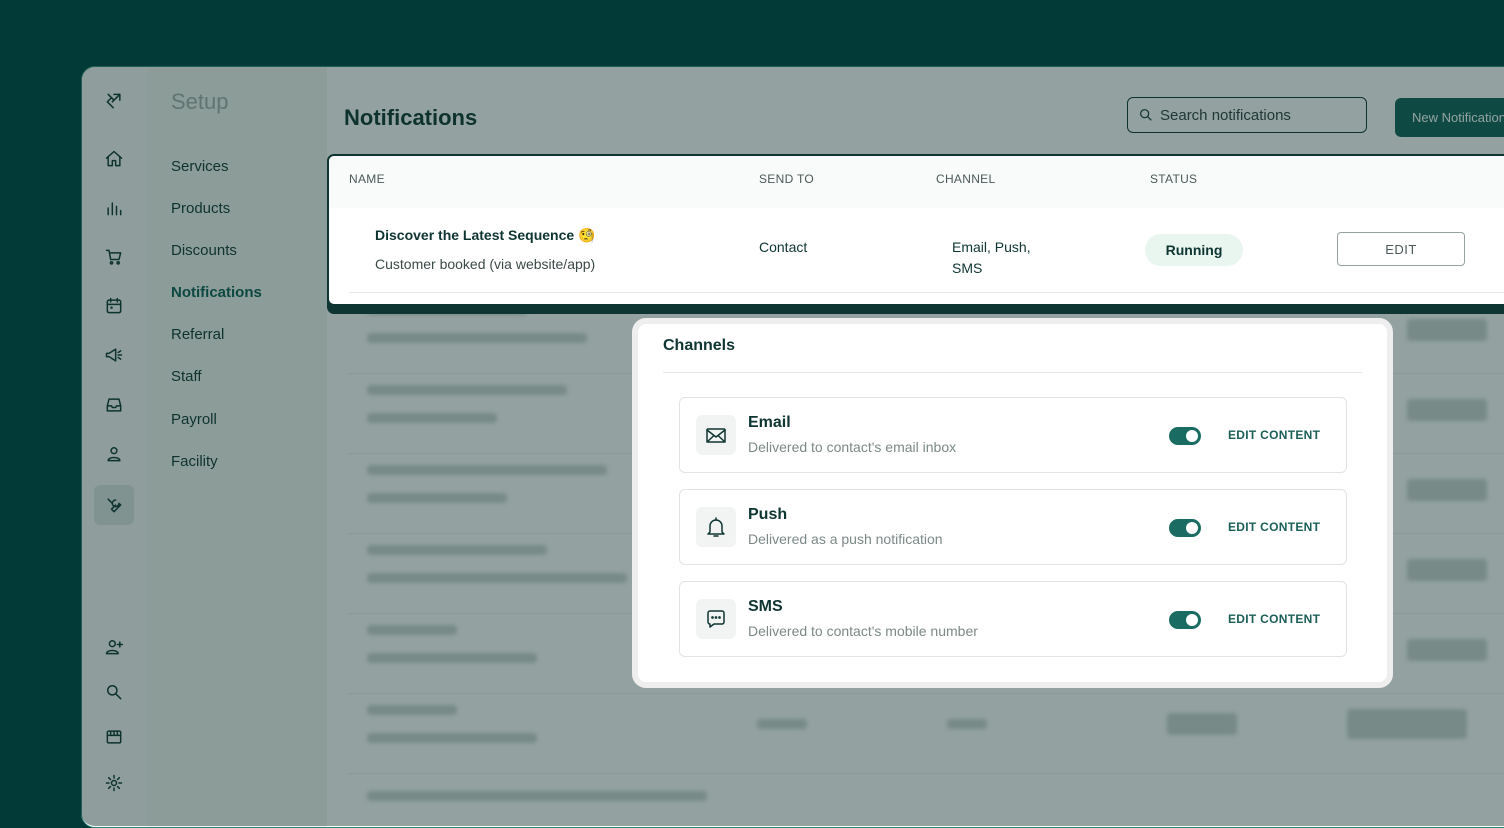  Describe the element at coordinates (411, 117) in the screenshot. I see `page-title: Notifications` at that location.